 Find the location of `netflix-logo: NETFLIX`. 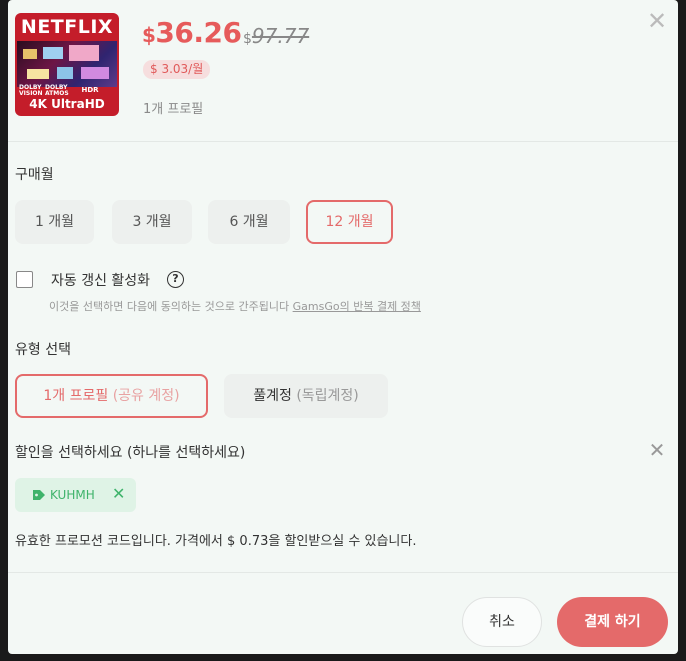

netflix-logo: NETFLIX is located at coordinates (67, 27).